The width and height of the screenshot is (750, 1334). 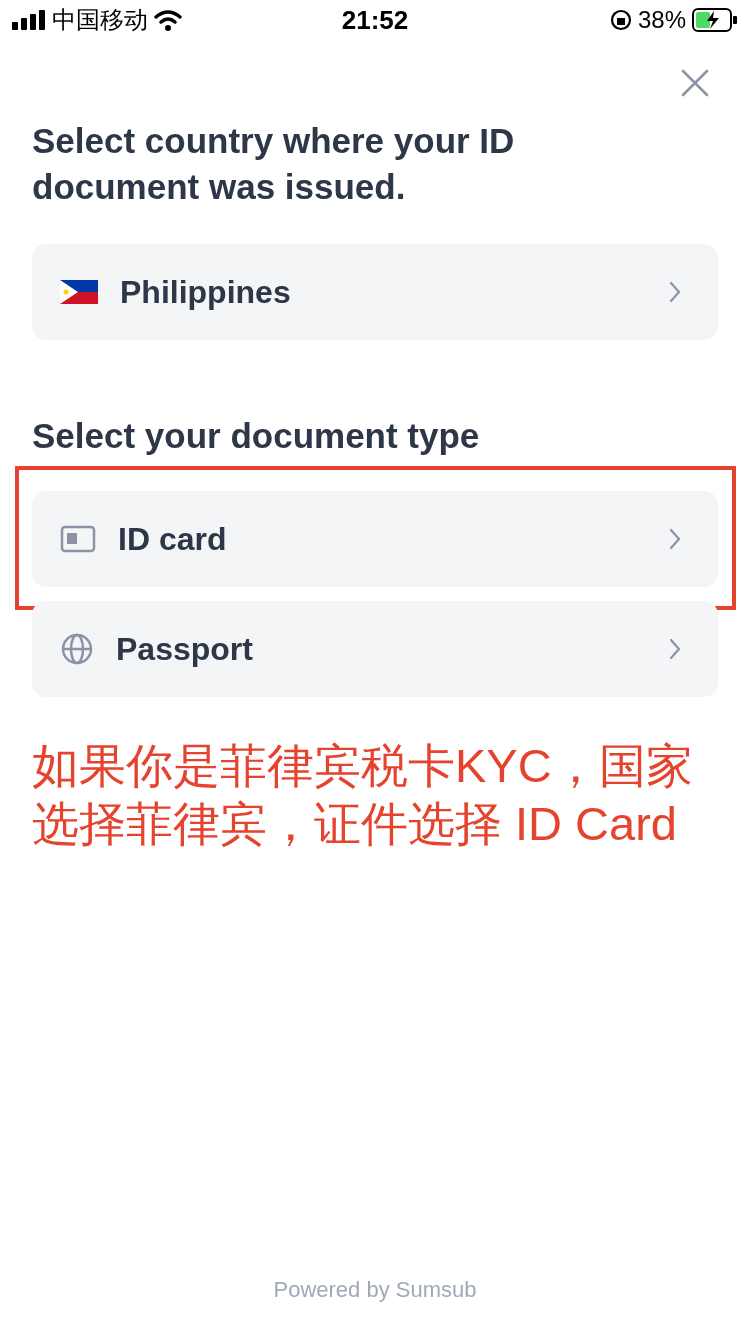 I want to click on carrier-name: 中国移动, so click(x=100, y=20).